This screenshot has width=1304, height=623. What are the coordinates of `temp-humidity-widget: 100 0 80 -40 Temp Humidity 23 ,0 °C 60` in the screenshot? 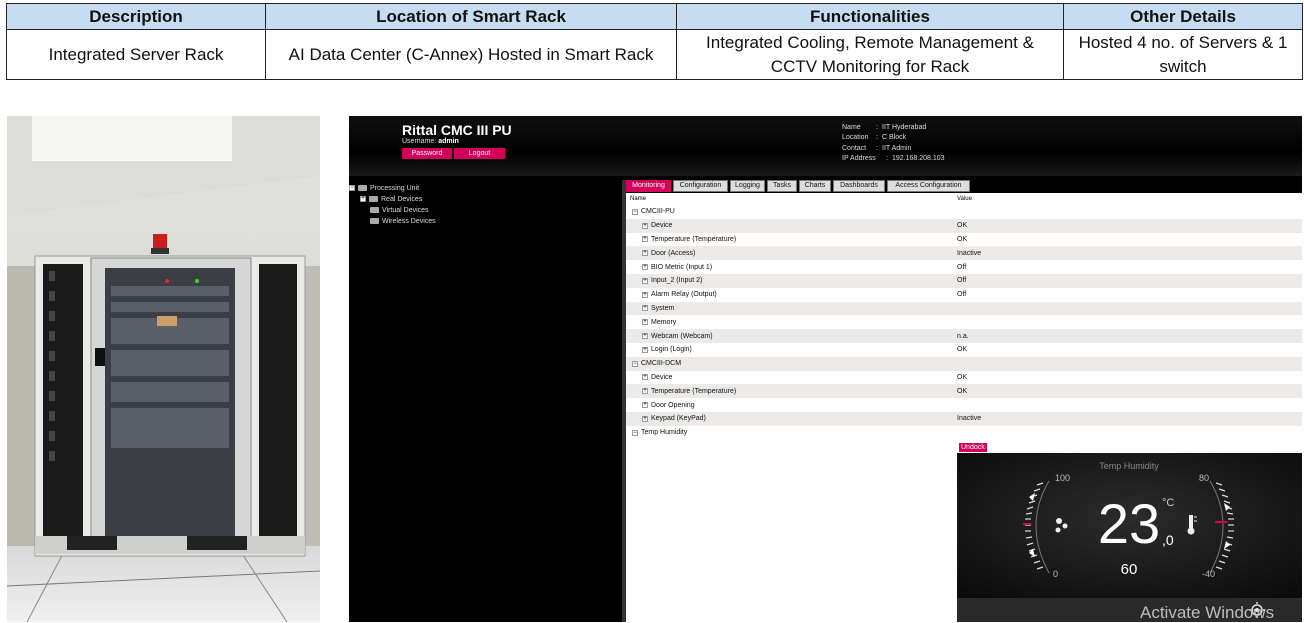 It's located at (1129, 525).